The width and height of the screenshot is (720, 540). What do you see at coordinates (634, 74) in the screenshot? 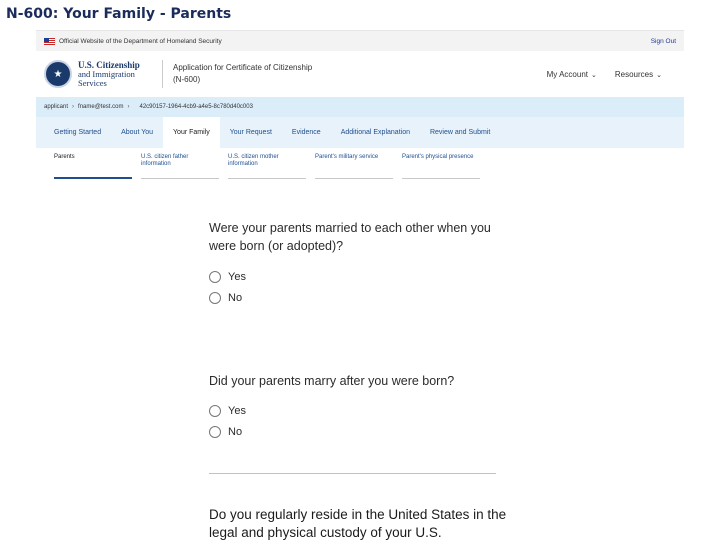
I see `resources-label: Resources` at bounding box center [634, 74].